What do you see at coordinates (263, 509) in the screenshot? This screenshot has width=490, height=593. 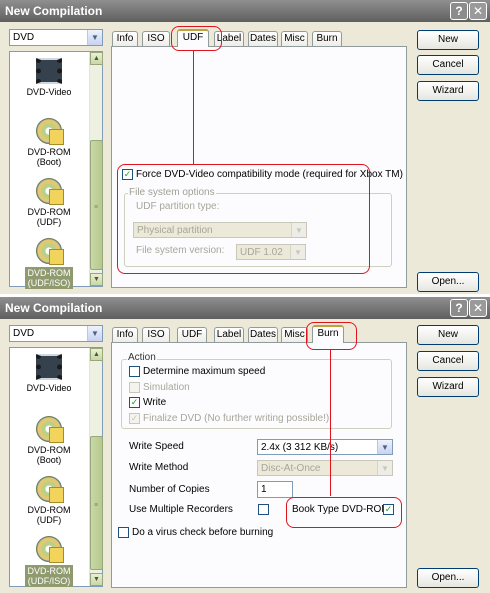 I see `multi-recorders-checkbox` at bounding box center [263, 509].